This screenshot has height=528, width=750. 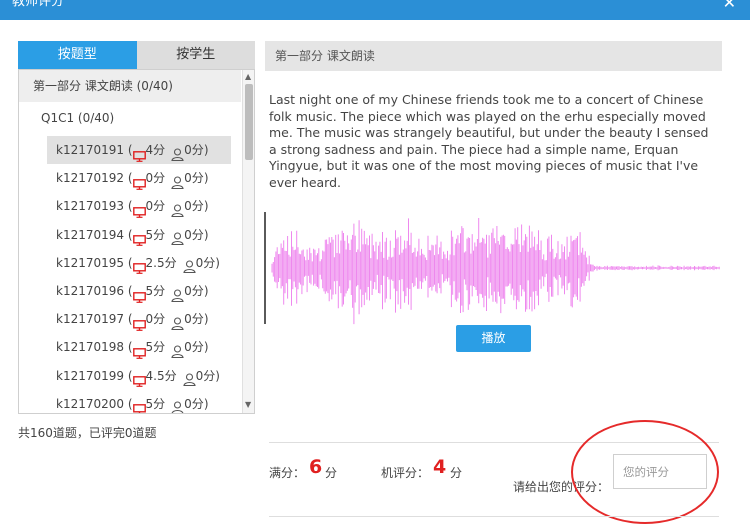 I want to click on machine-score-unit: 分, so click(x=456, y=473).